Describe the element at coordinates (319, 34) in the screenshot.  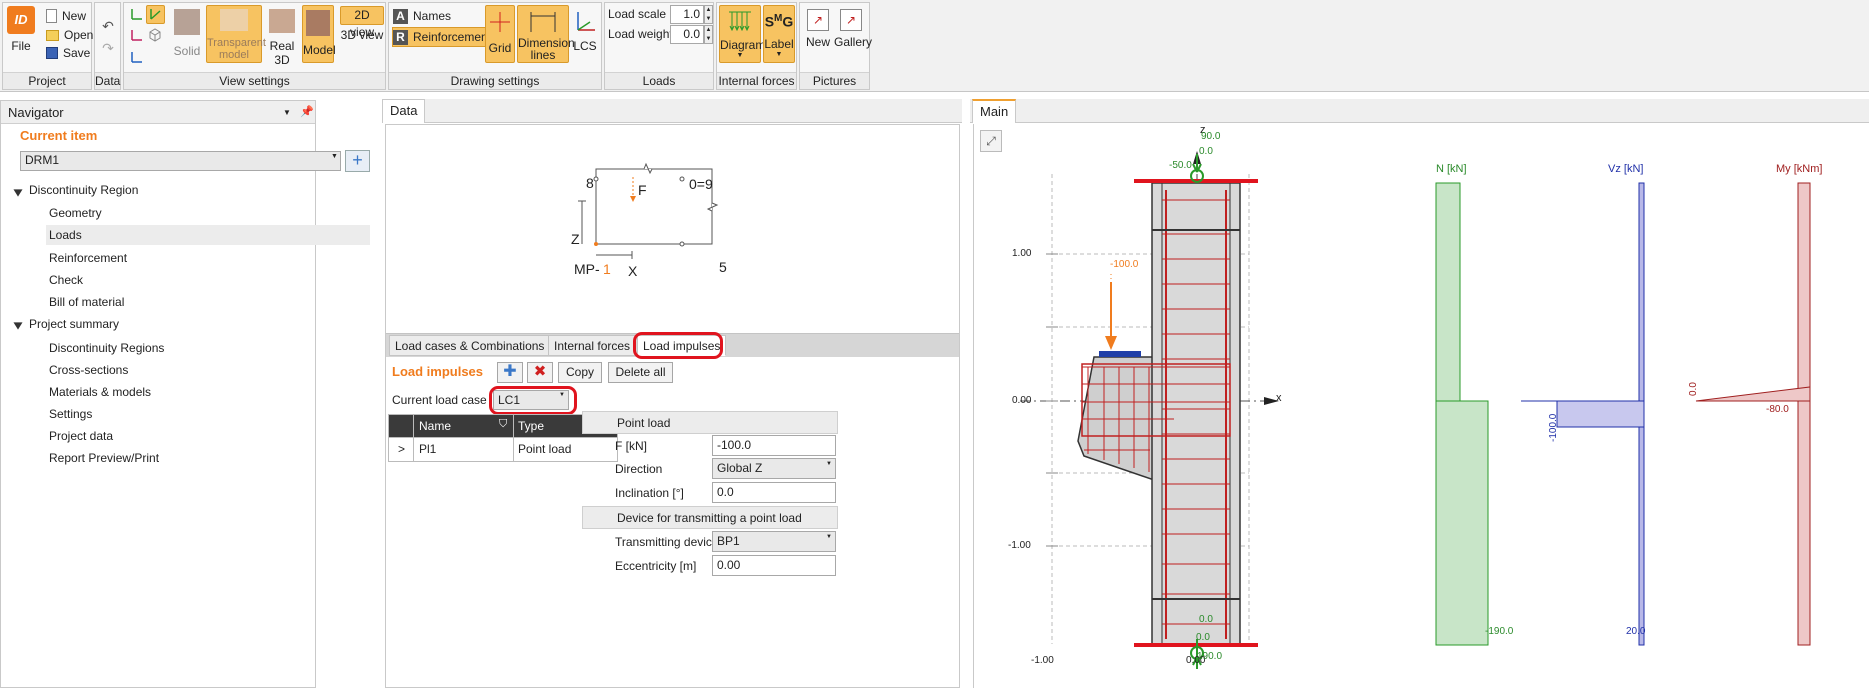
I see `model-button: Model` at that location.